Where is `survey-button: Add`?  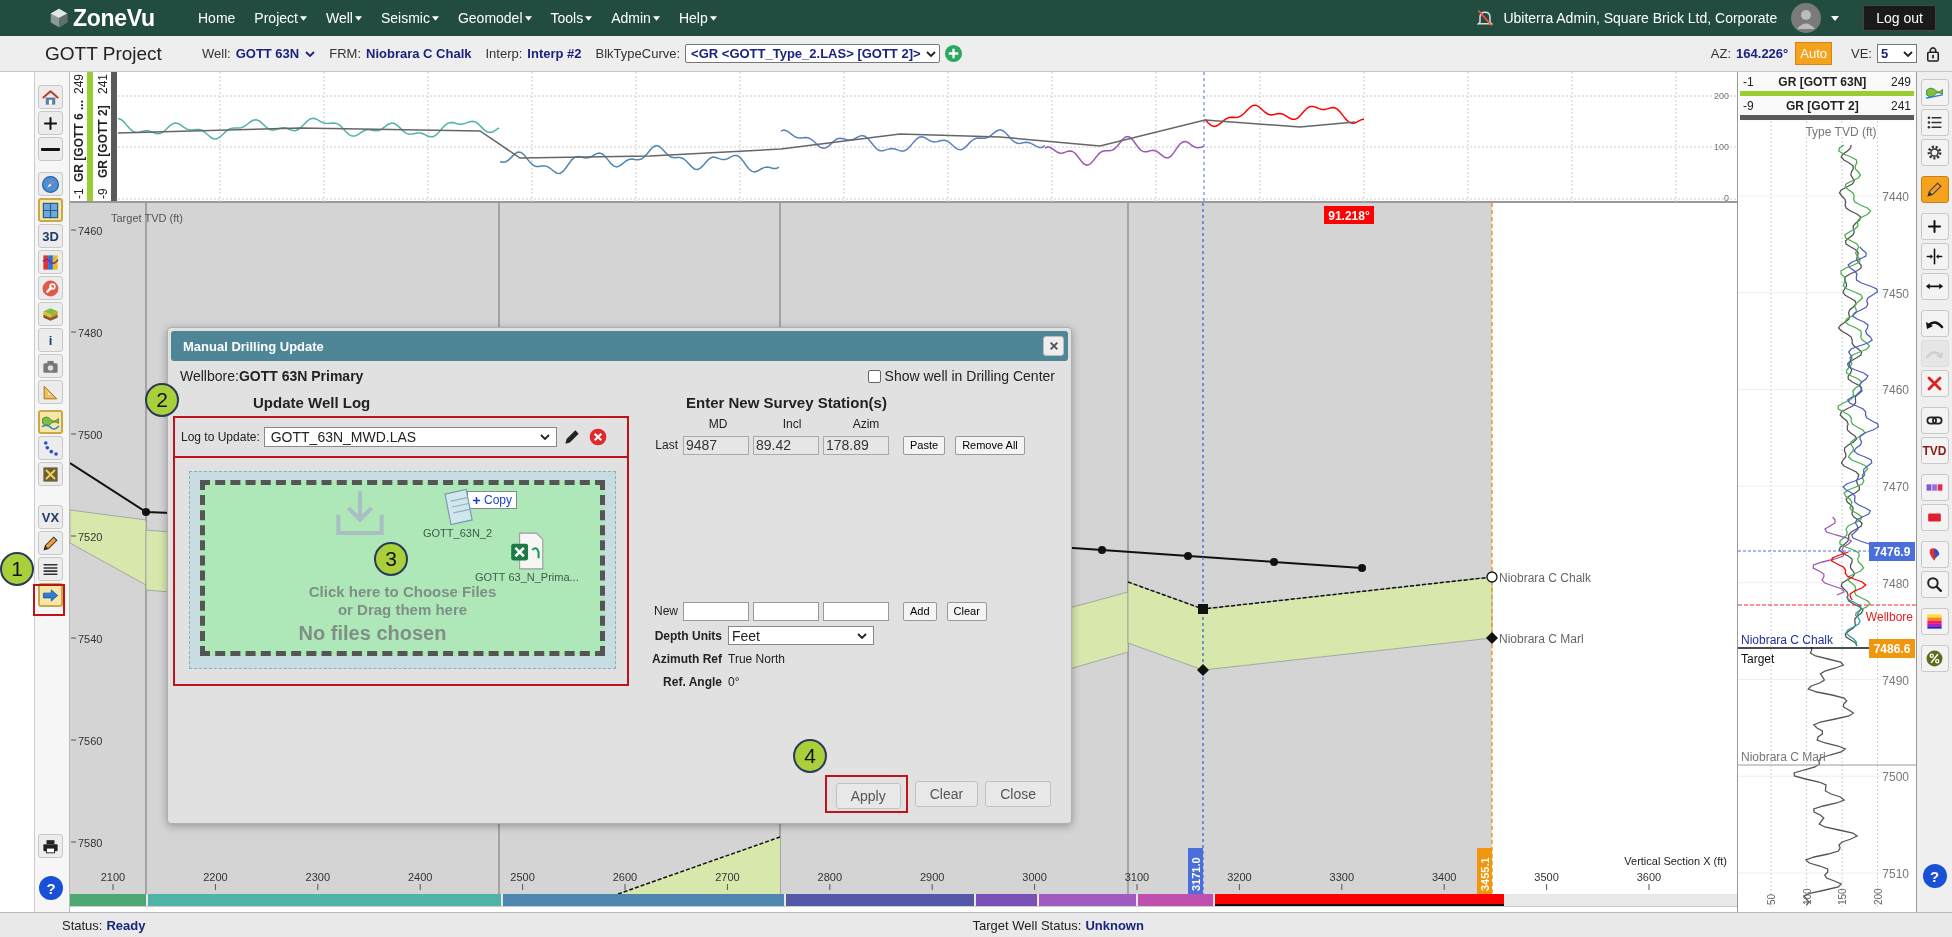
survey-button: Add is located at coordinates (920, 611).